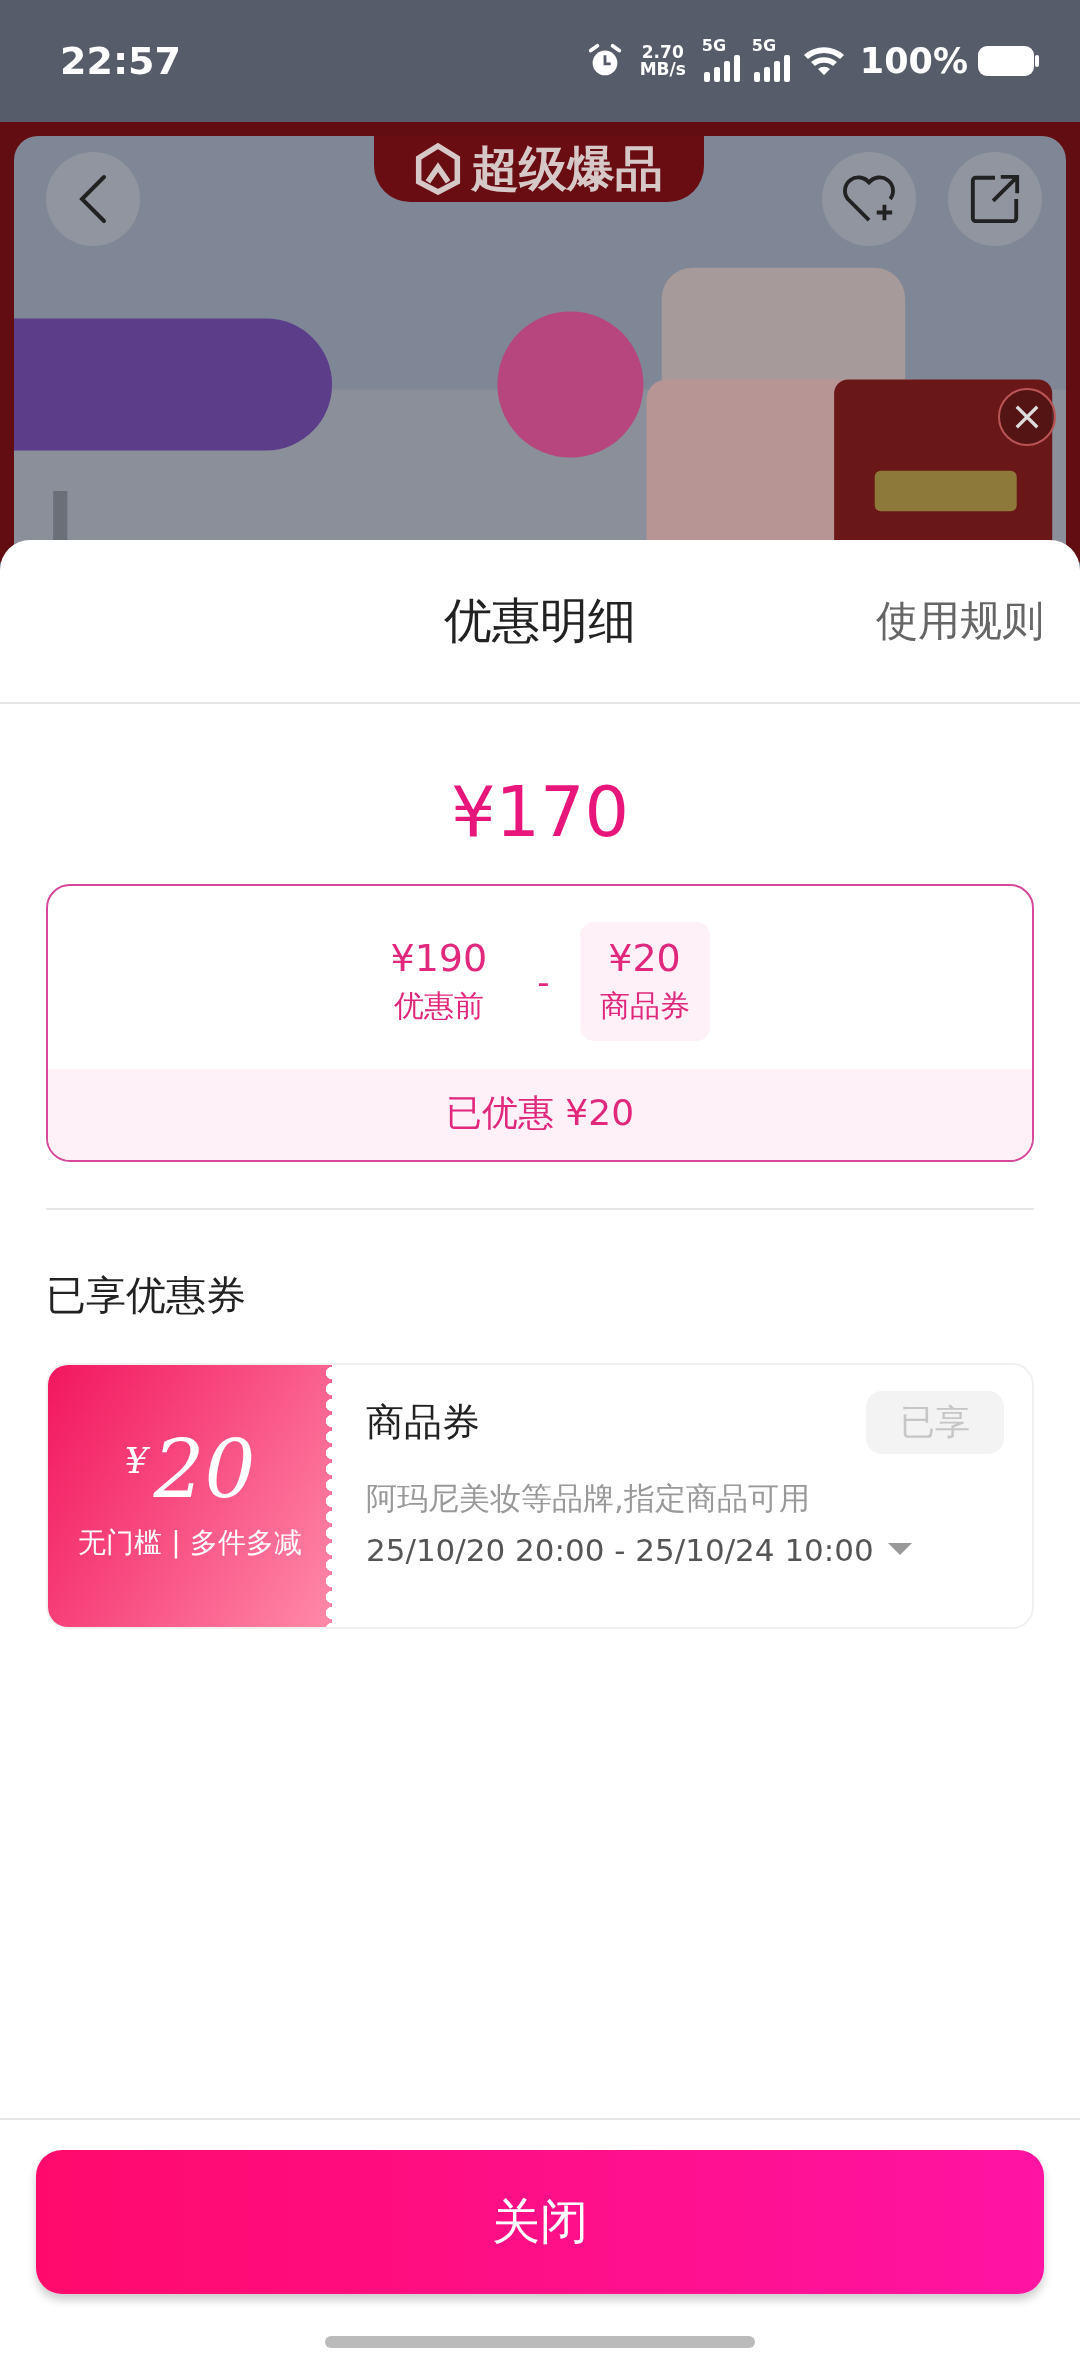 The height and width of the screenshot is (2376, 1080). Describe the element at coordinates (190, 1543) in the screenshot. I see `coupon-condition: 无门槛 | 多件多减` at that location.